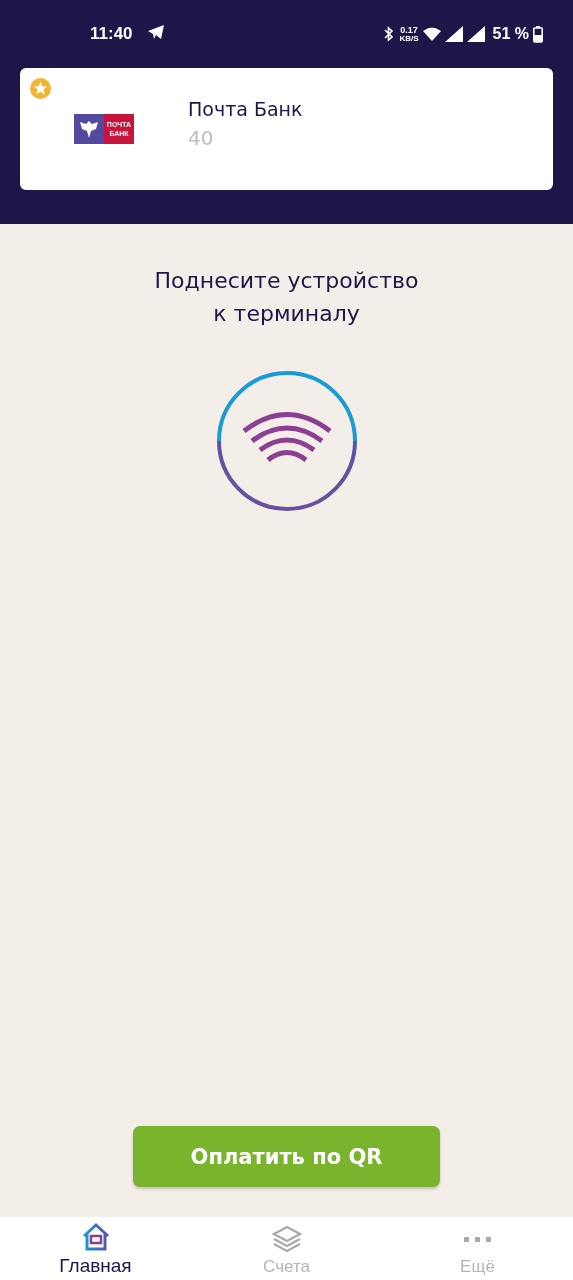 Image resolution: width=573 pixels, height=1280 pixels. I want to click on pay-by-qr-button: Оплатить по QR, so click(286, 1156).